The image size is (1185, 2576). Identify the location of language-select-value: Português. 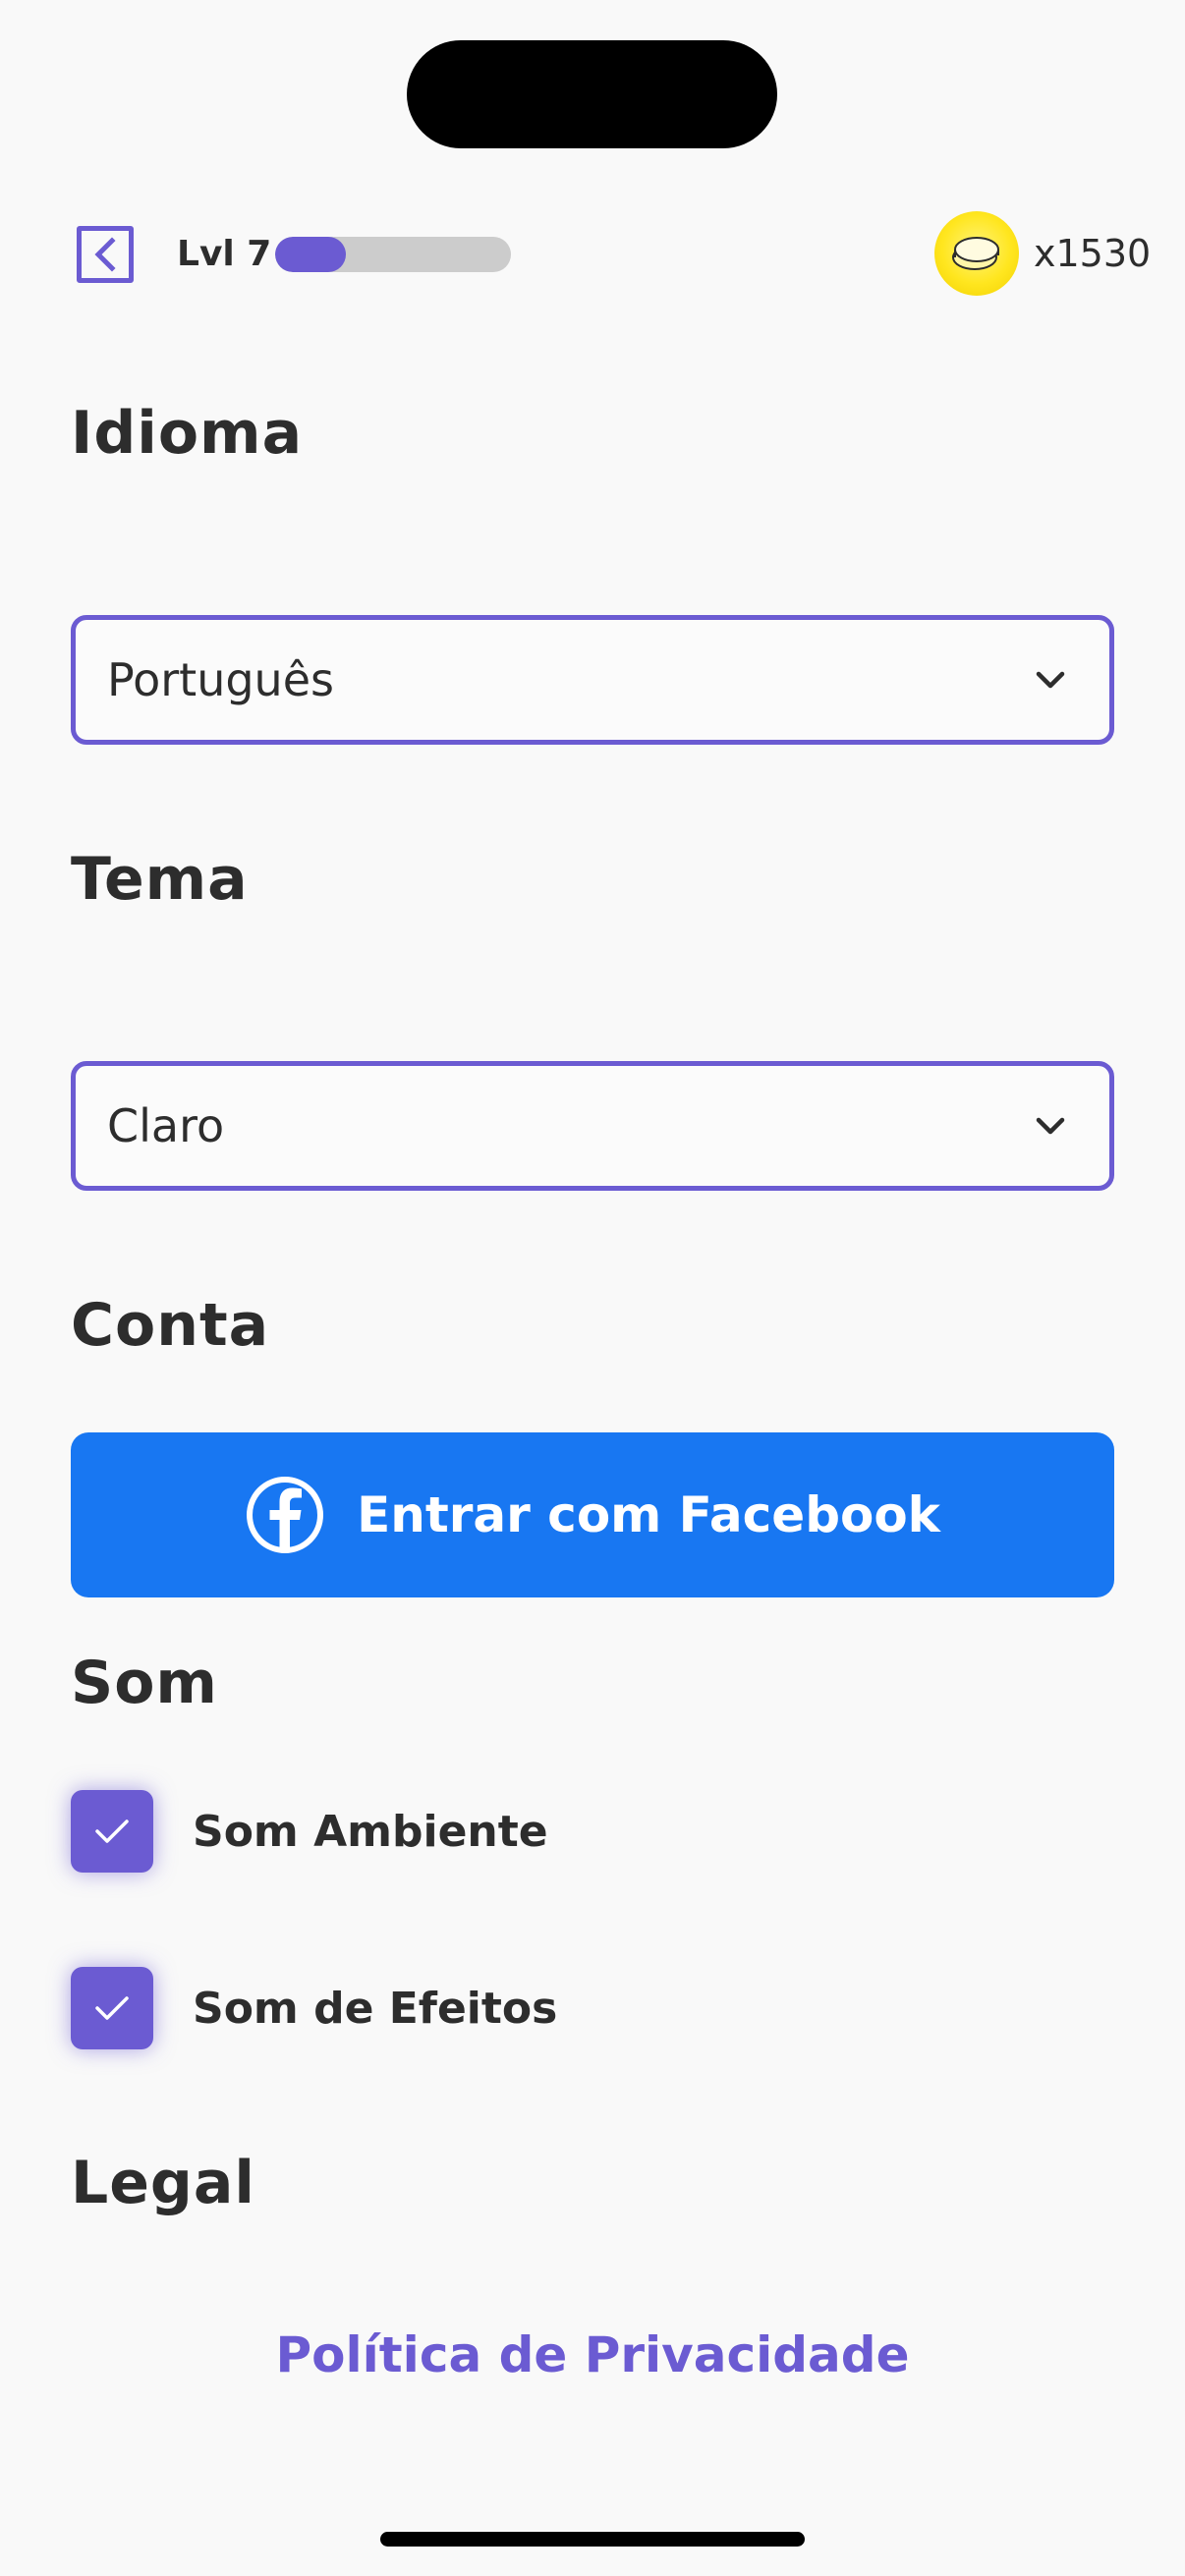
(221, 679).